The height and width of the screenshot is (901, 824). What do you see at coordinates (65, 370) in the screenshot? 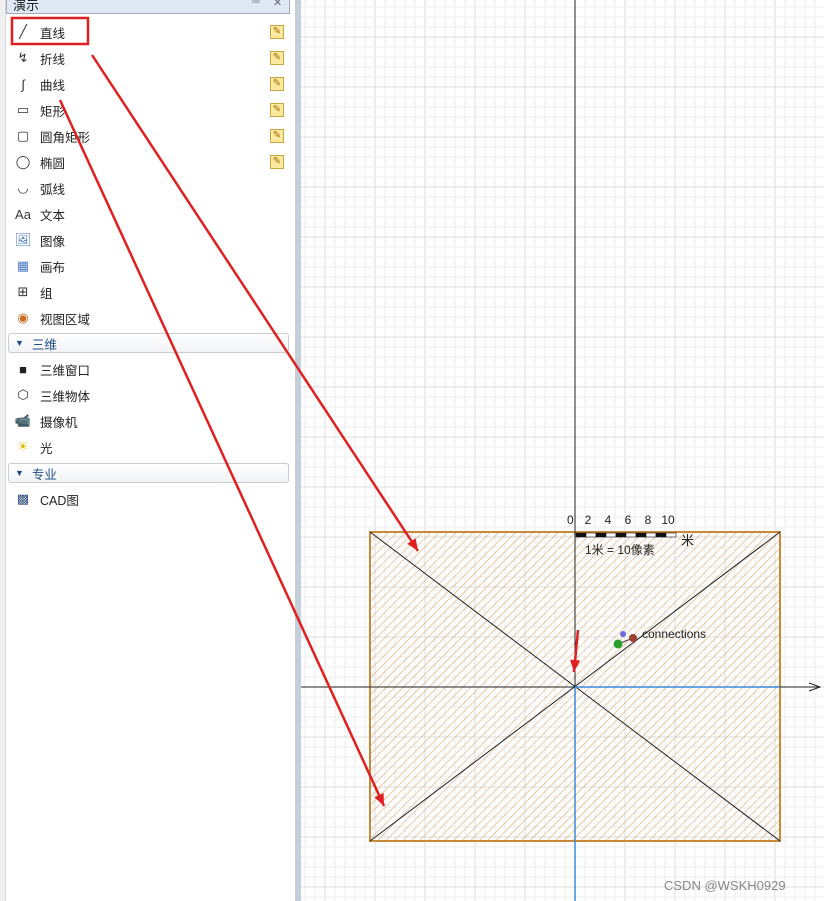
I see `palette-item-label: 三维窗口` at bounding box center [65, 370].